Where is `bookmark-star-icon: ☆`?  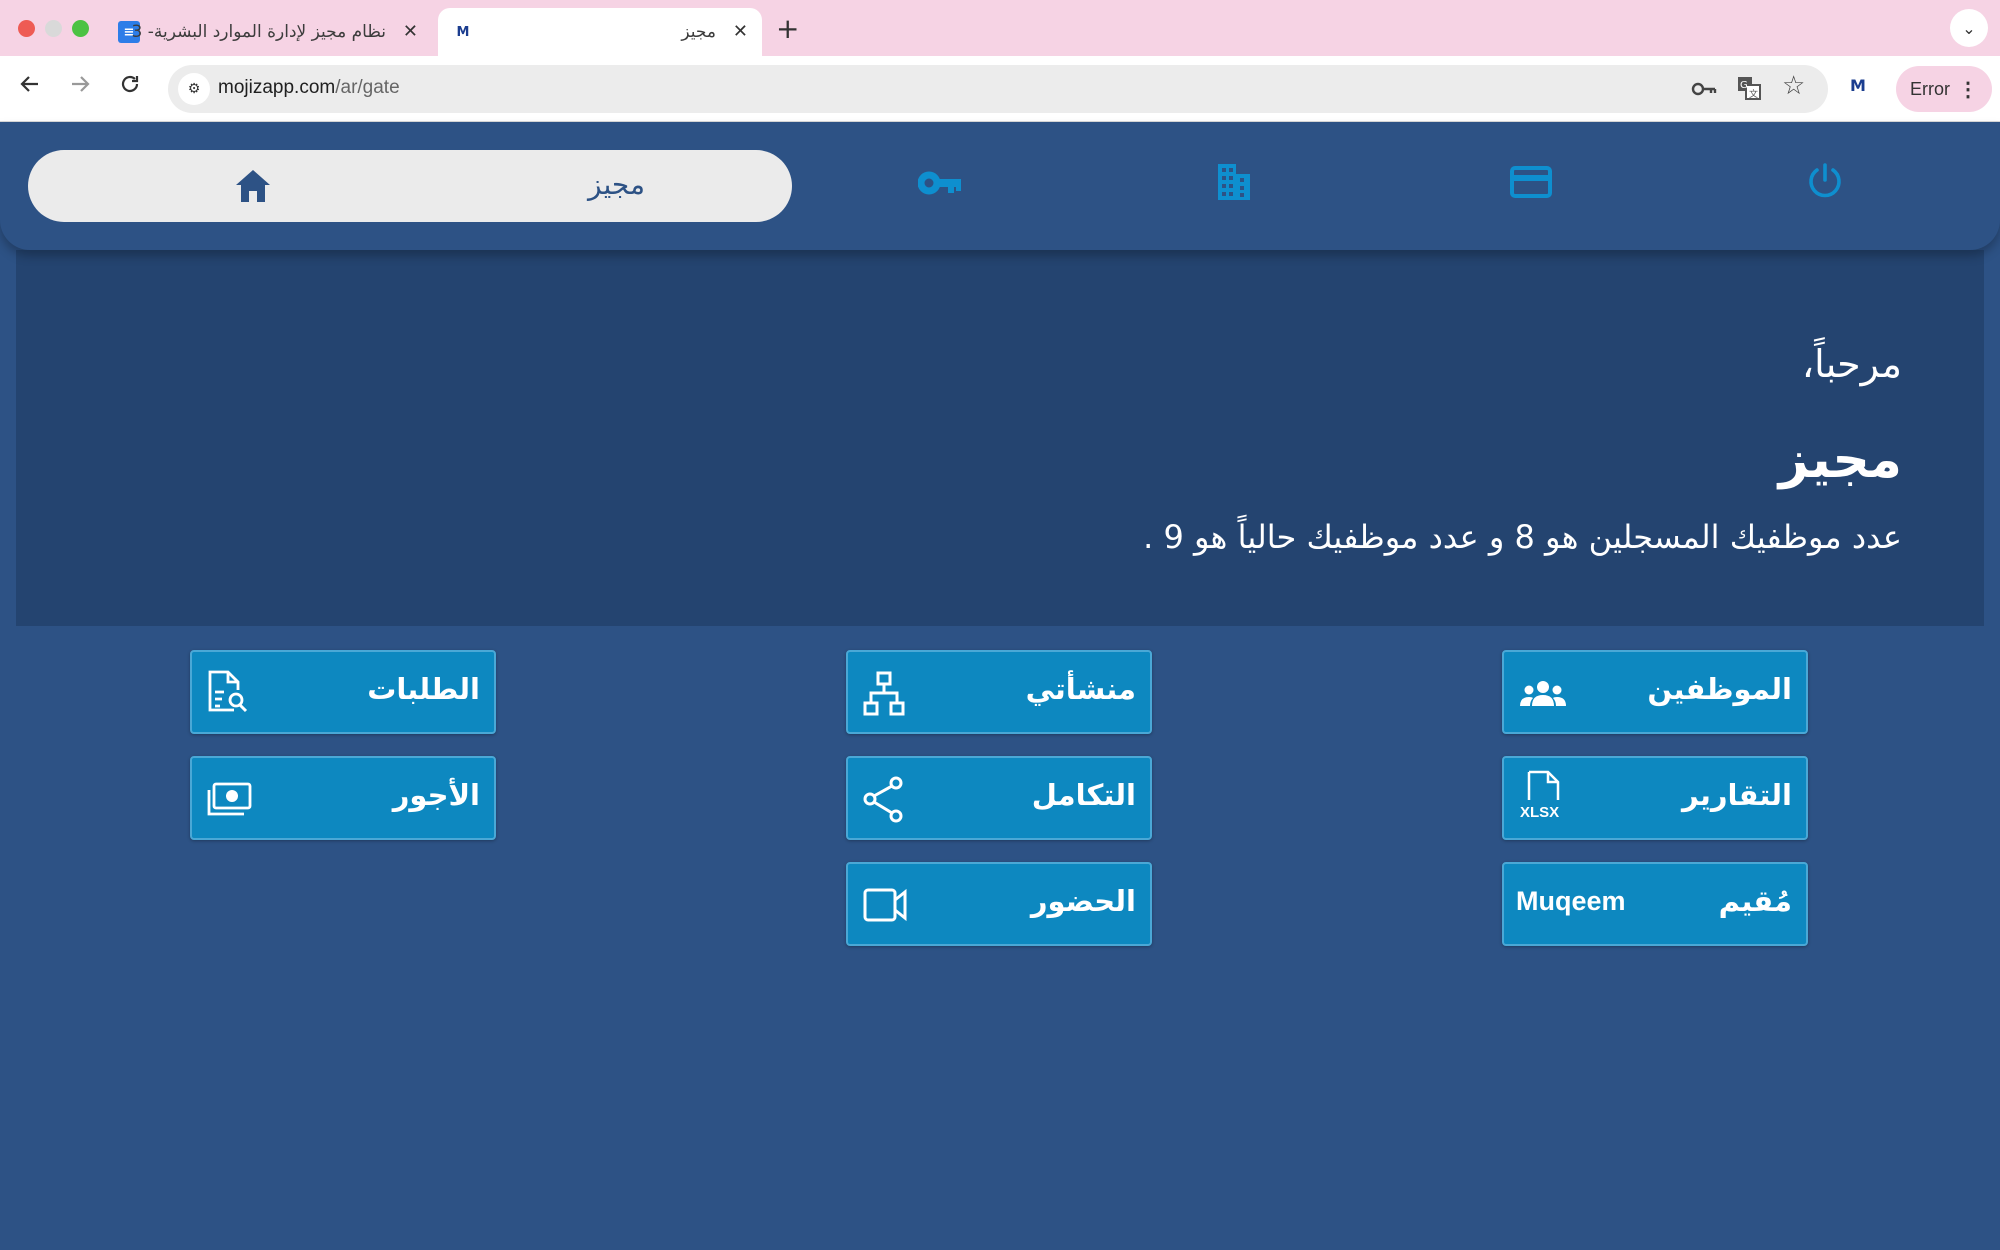 bookmark-star-icon: ☆ is located at coordinates (1793, 86).